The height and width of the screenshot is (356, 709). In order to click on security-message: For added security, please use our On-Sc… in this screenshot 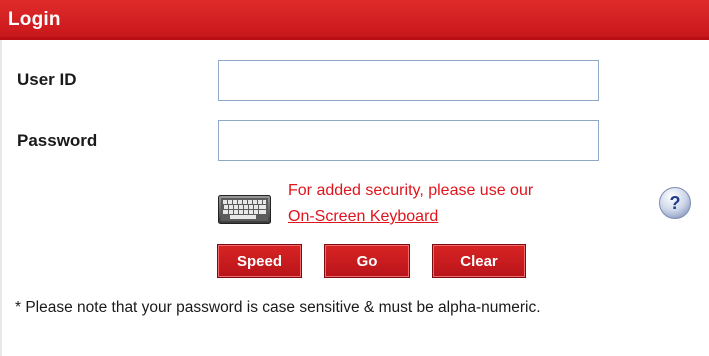, I will do `click(410, 204)`.